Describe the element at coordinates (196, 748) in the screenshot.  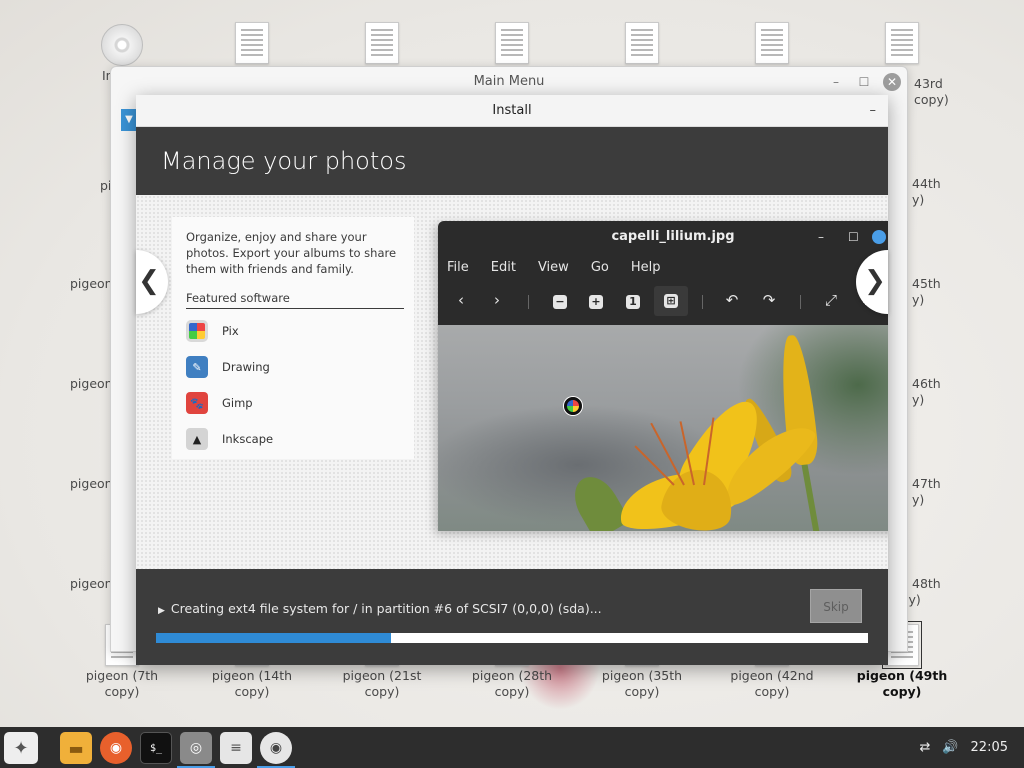
I see `disks-app-button: ◎` at that location.